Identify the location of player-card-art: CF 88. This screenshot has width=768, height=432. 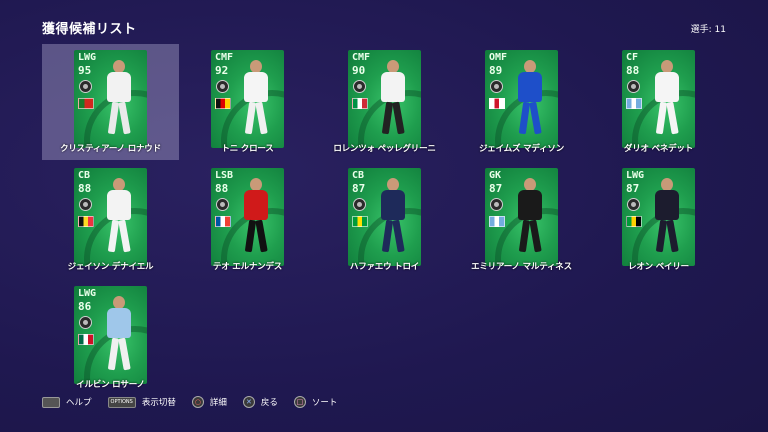
(658, 99).